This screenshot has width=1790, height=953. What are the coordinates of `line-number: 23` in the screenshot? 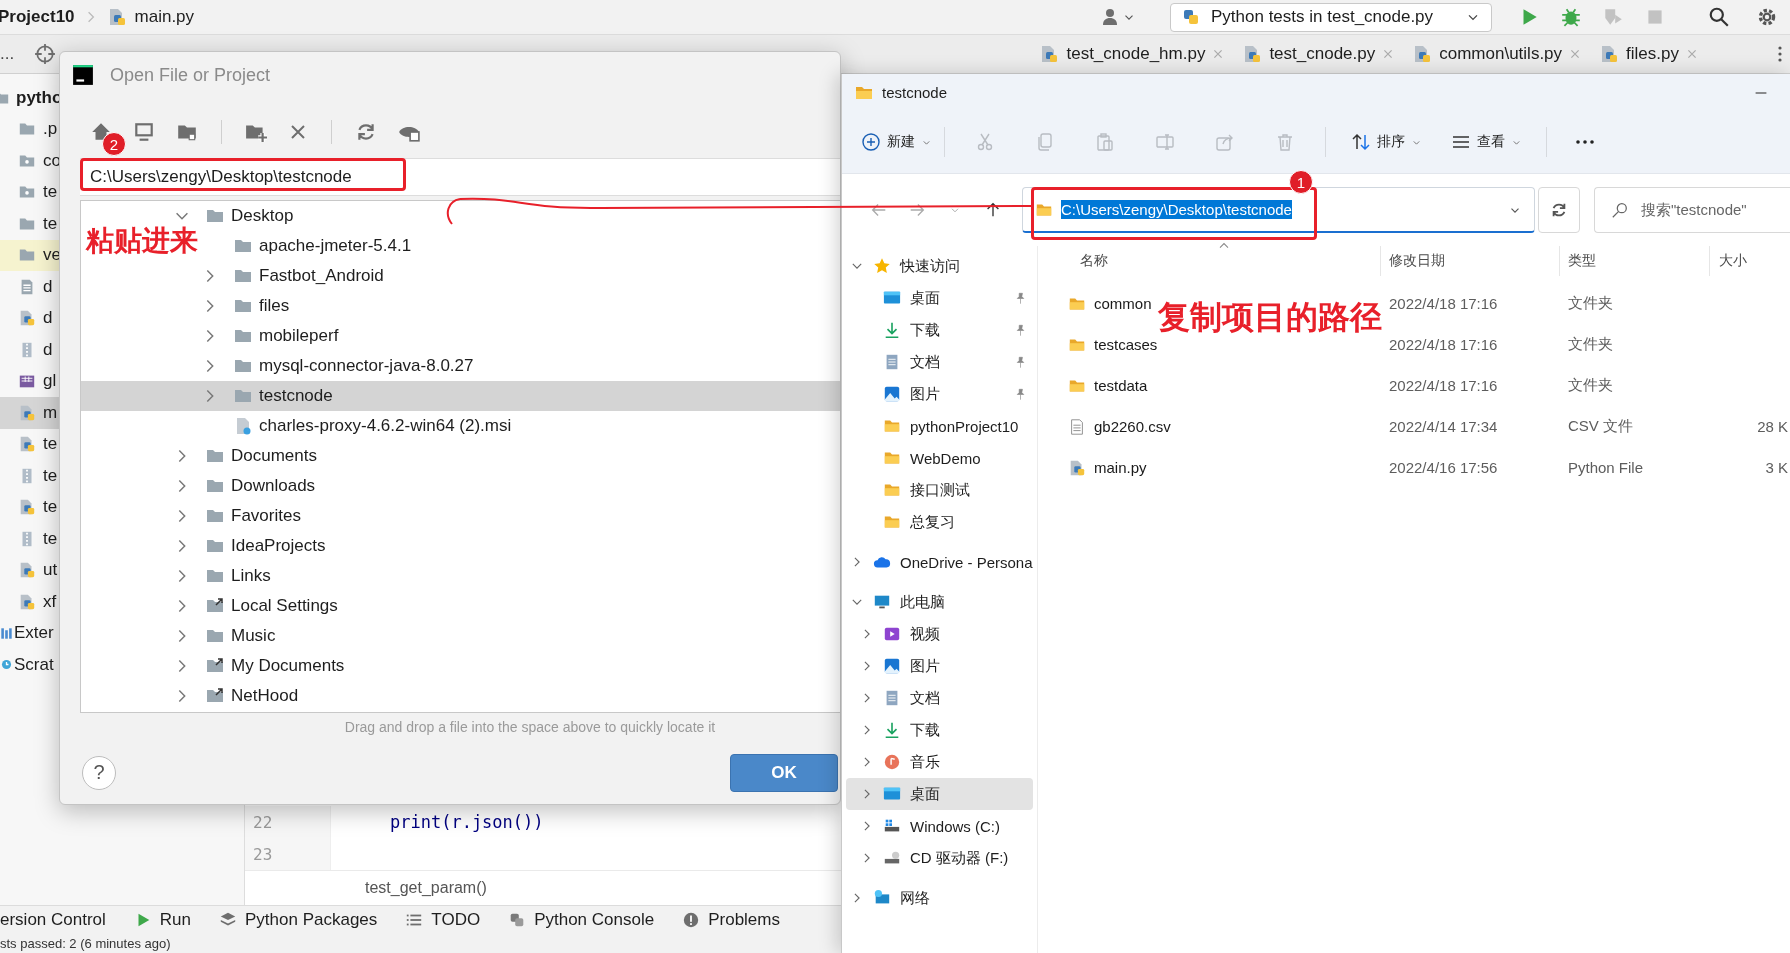 It's located at (288, 854).